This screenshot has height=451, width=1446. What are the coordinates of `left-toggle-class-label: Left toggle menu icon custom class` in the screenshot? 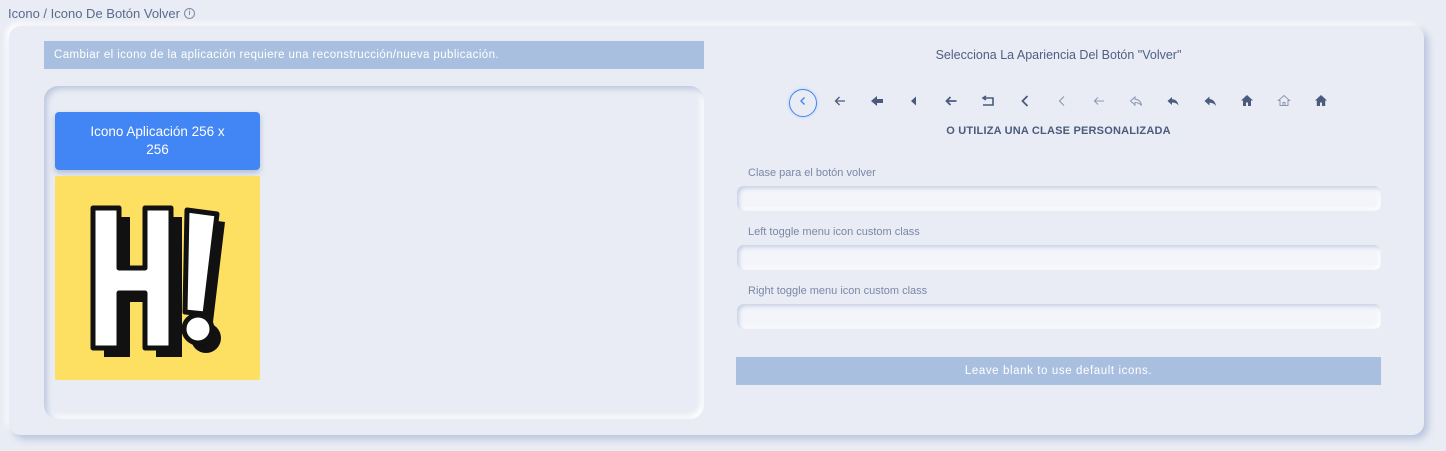 It's located at (834, 232).